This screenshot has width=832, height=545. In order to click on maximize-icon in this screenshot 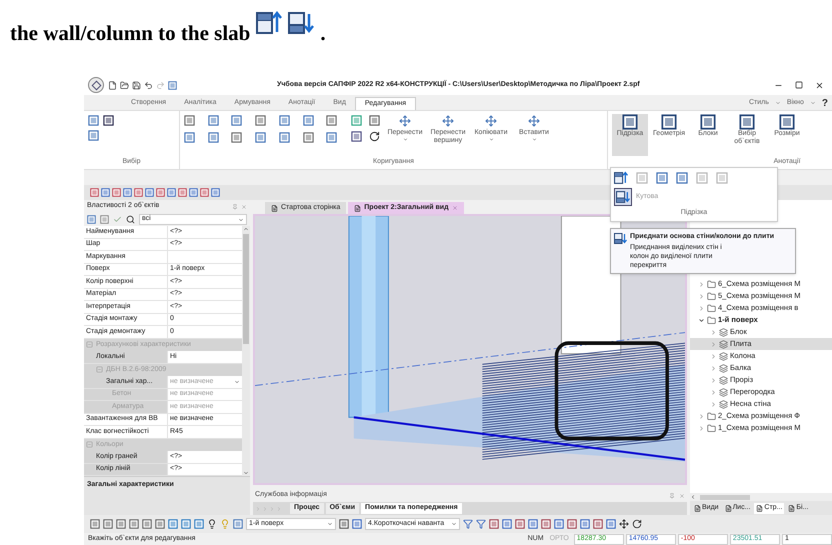, I will do `click(799, 85)`.